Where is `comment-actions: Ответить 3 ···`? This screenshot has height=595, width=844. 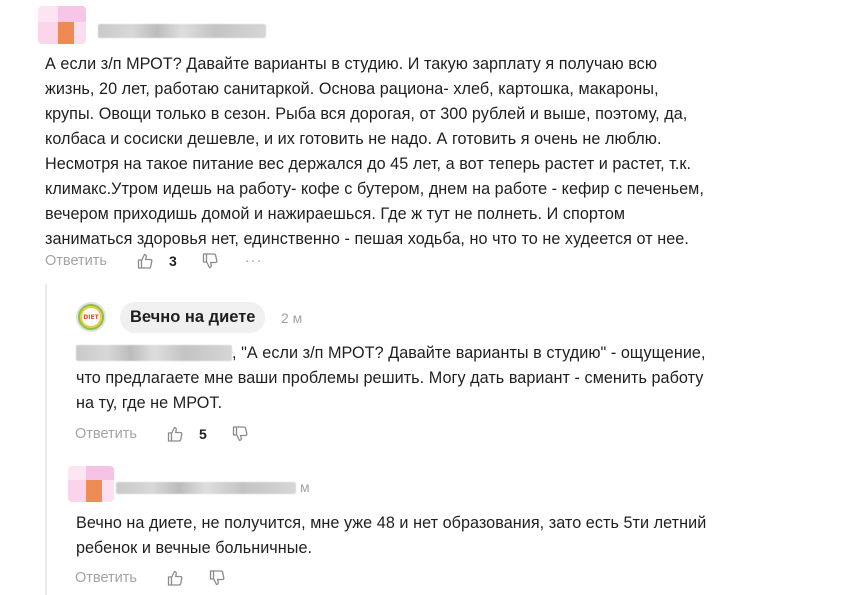 comment-actions: Ответить 3 ··· is located at coordinates (153, 261).